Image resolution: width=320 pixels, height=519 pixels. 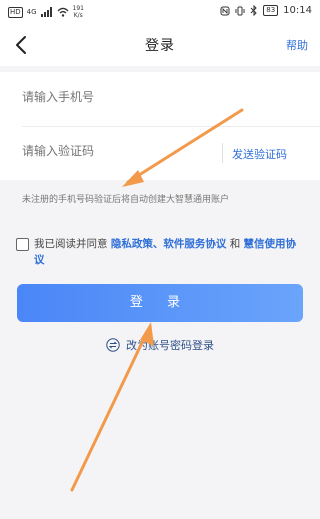 I want to click on switch-login-mode: 改为账号密码登录, so click(x=160, y=345).